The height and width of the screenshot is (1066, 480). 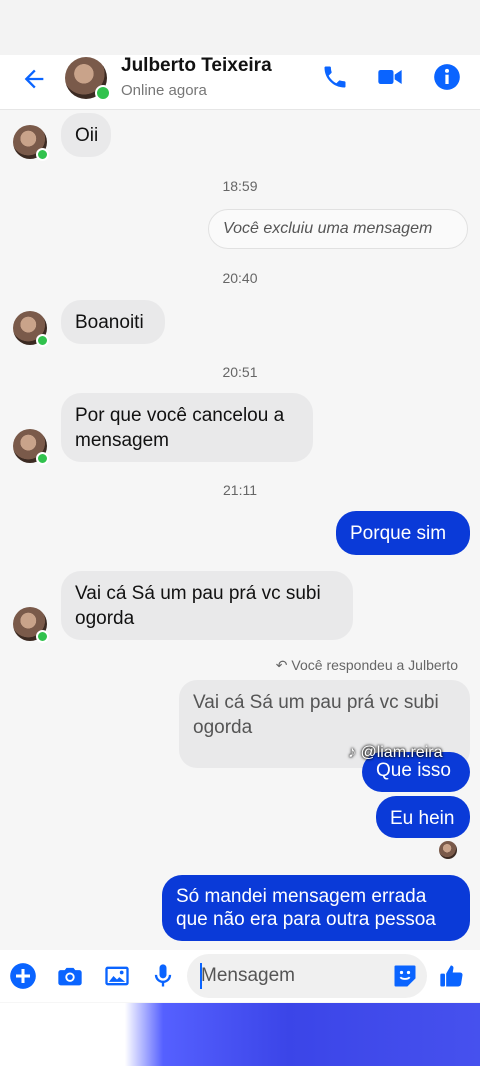 I want to click on online-indicator, so click(x=103, y=93).